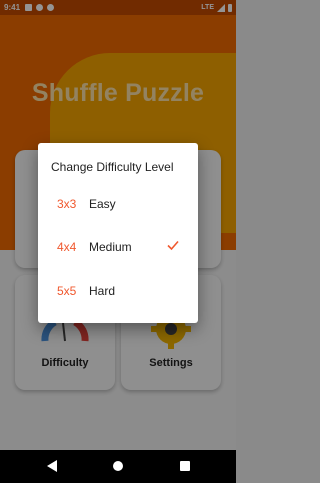 The image size is (320, 483). What do you see at coordinates (67, 247) in the screenshot?
I see `option-size: 4x4` at bounding box center [67, 247].